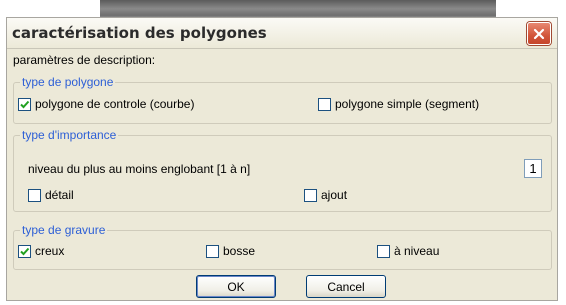 This screenshot has width=566, height=305. I want to click on simple-polygon-label: polygone simple (segment), so click(407, 104).